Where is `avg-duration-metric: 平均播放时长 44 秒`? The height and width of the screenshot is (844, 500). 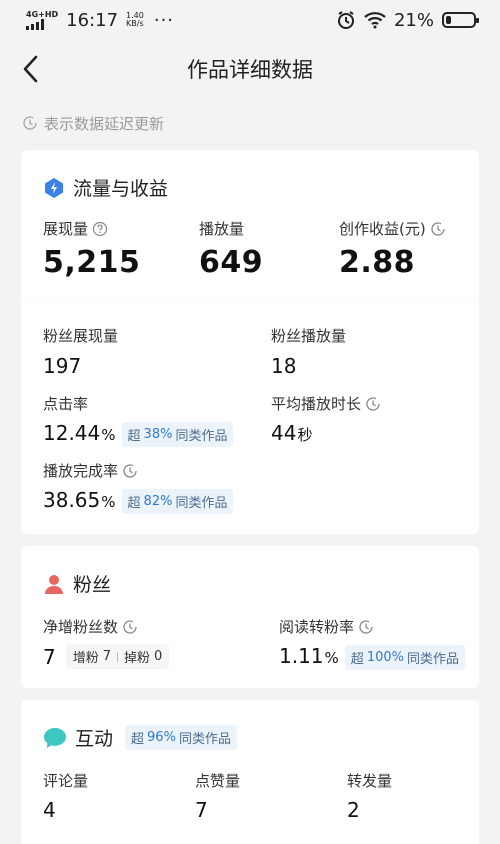 avg-duration-metric: 平均播放时长 44 秒 is located at coordinates (326, 419).